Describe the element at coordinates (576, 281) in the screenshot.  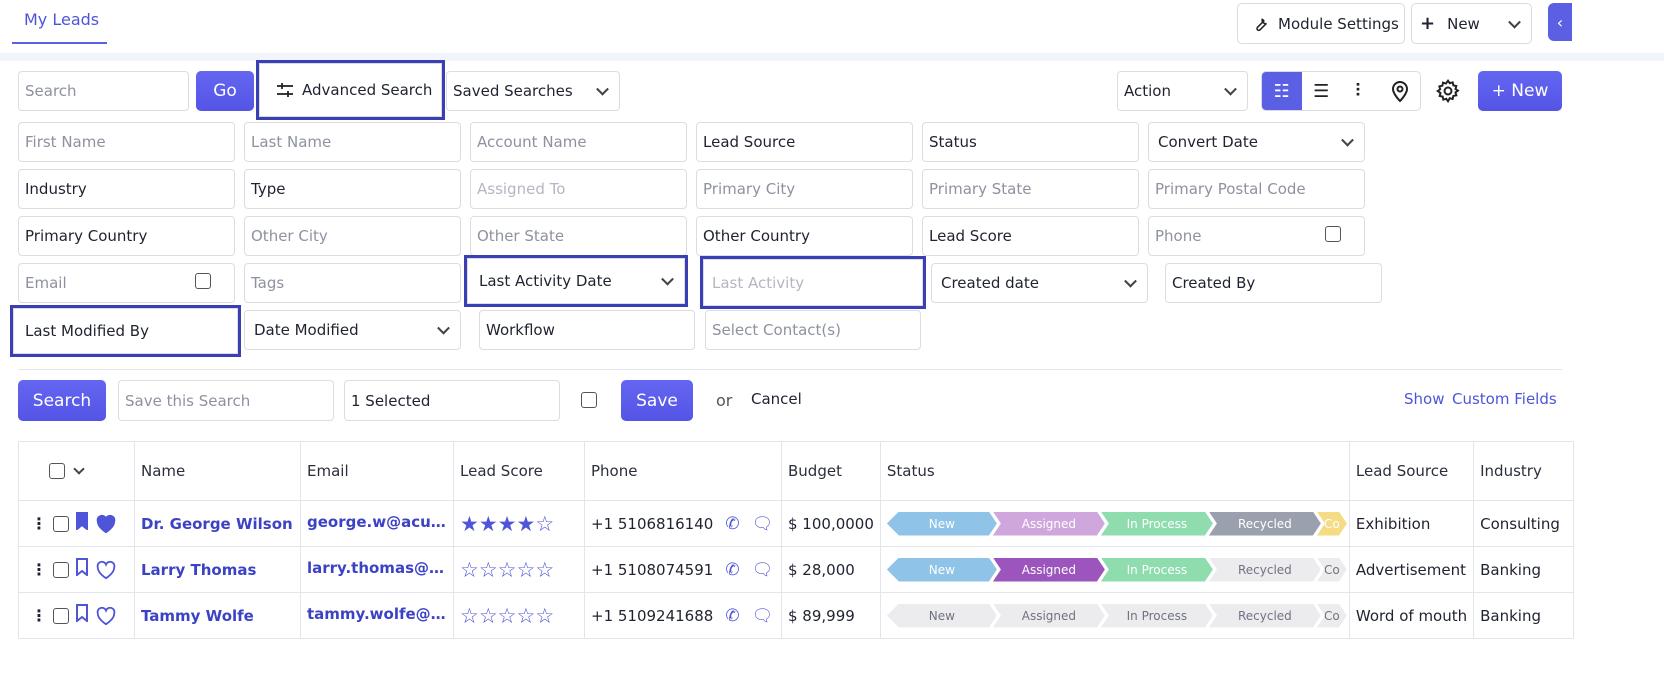
I see `last-activity-date-select: Last Activity Date` at that location.